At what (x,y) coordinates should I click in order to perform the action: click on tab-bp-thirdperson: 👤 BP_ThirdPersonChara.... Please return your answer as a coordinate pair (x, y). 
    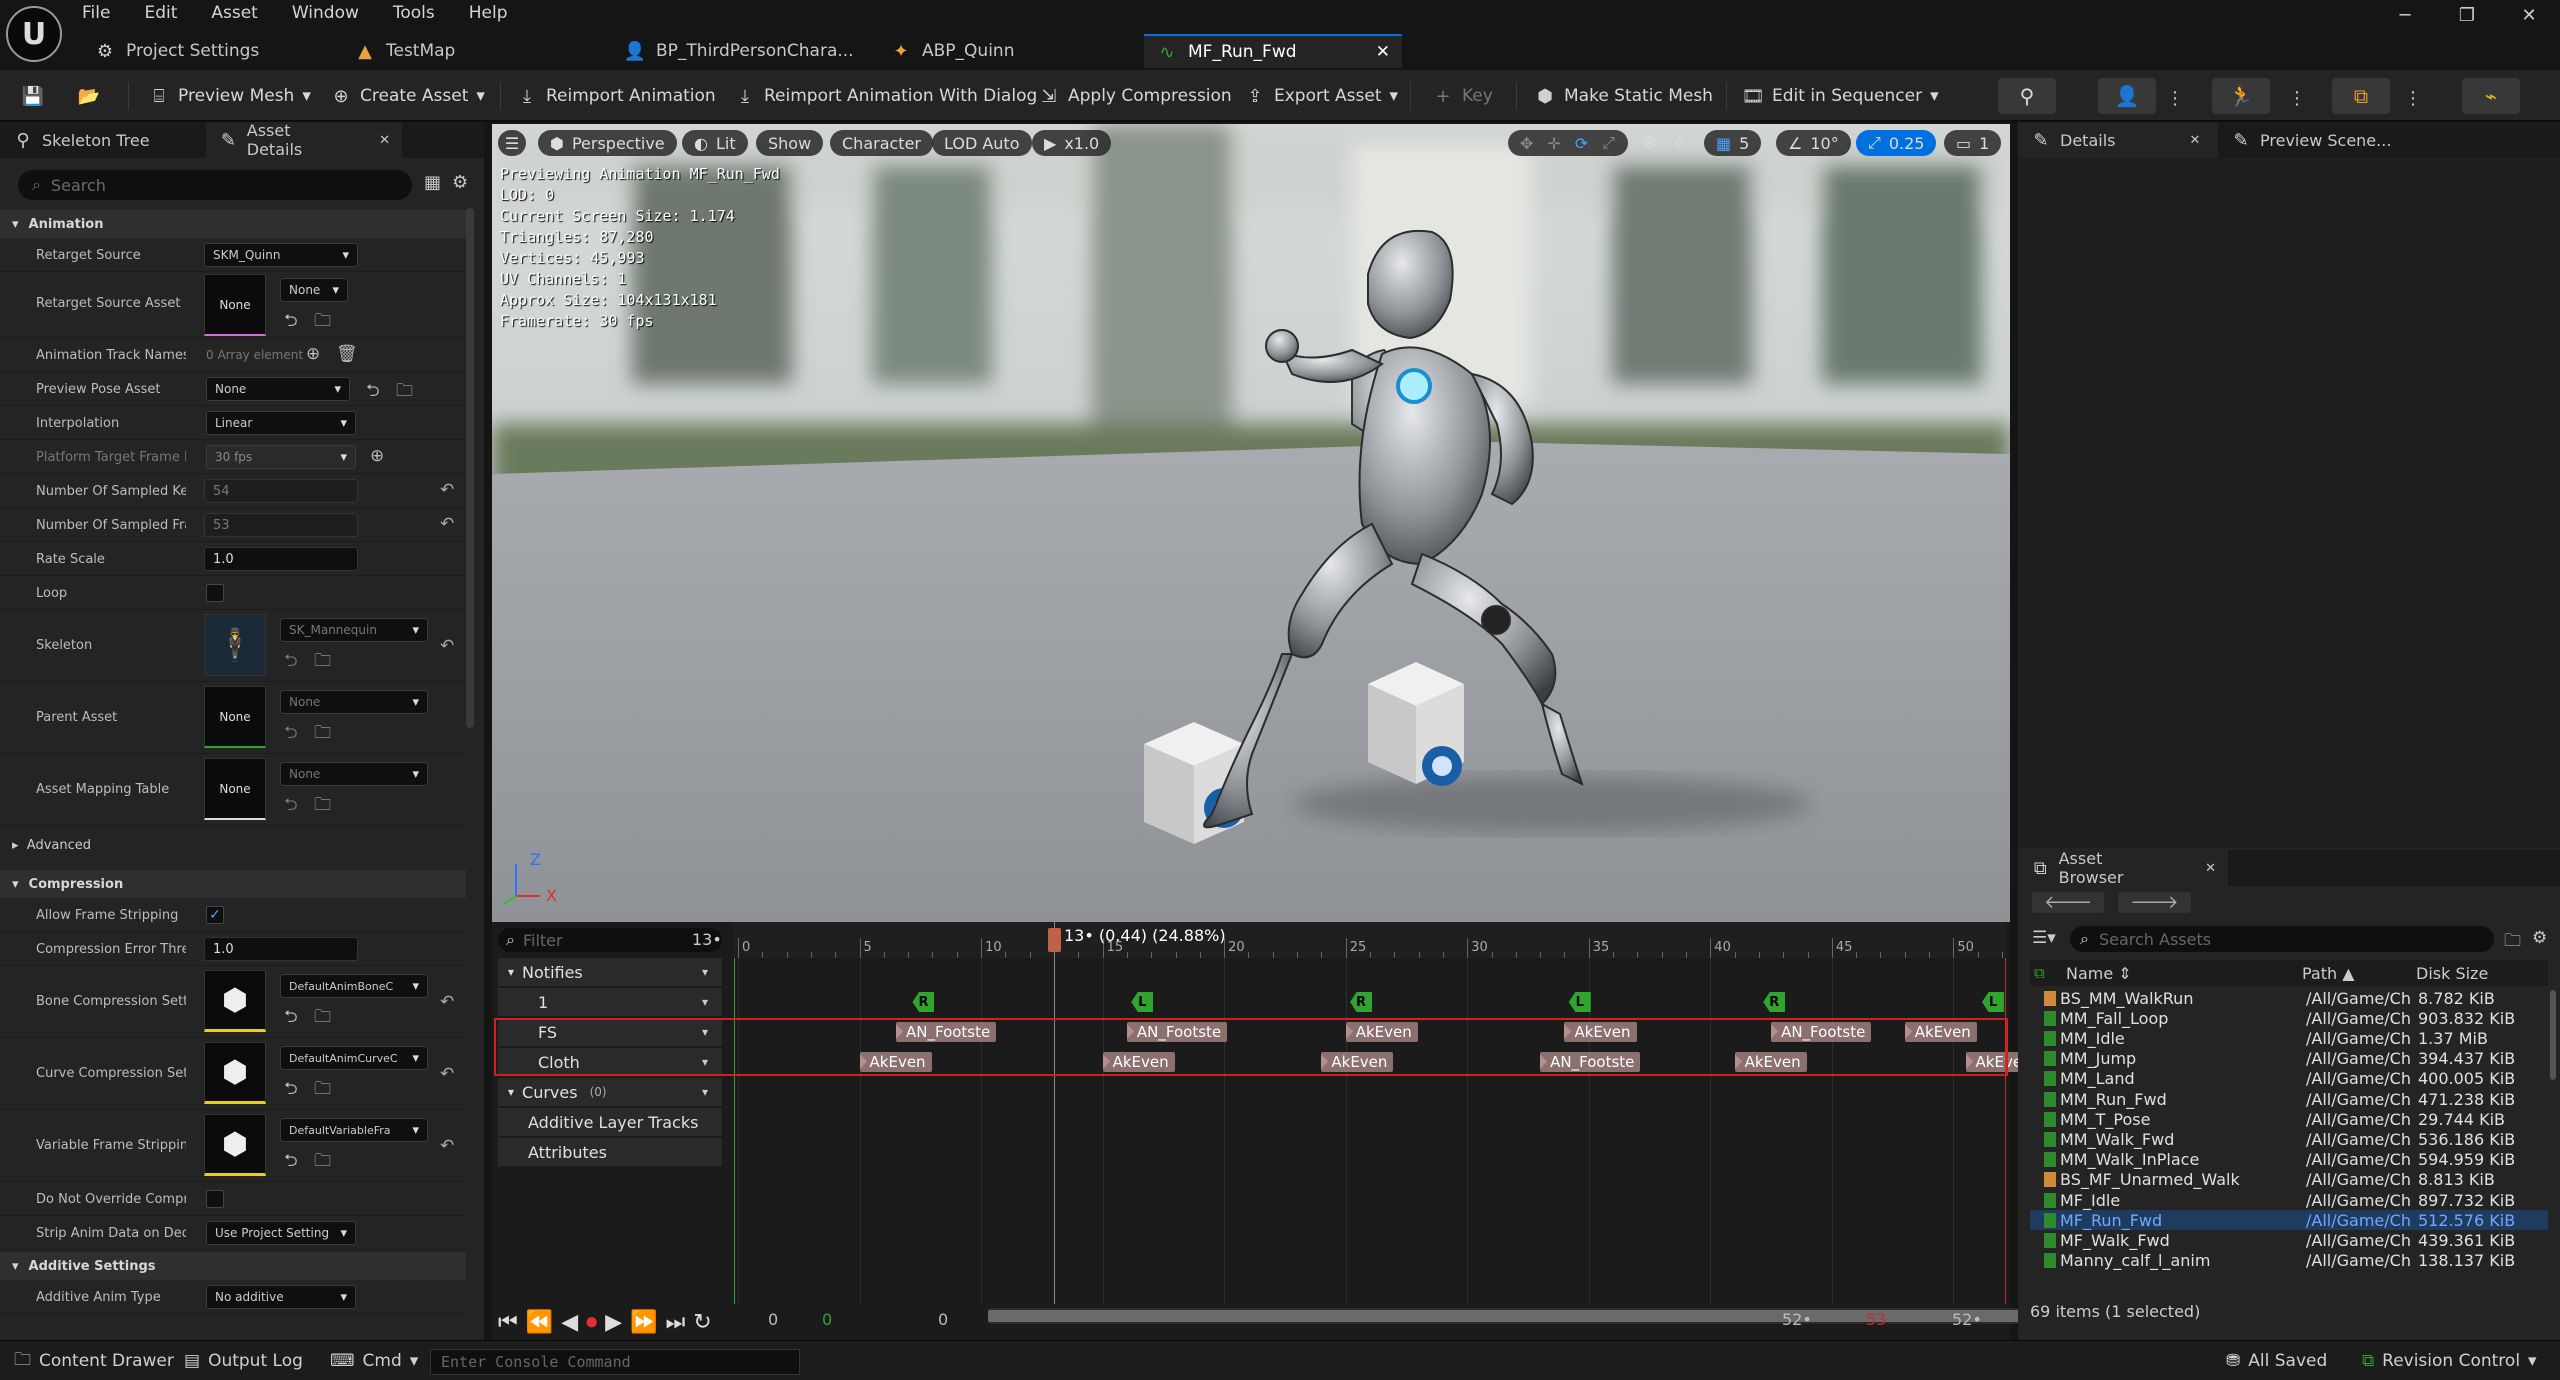
    Looking at the image, I should click on (742, 51).